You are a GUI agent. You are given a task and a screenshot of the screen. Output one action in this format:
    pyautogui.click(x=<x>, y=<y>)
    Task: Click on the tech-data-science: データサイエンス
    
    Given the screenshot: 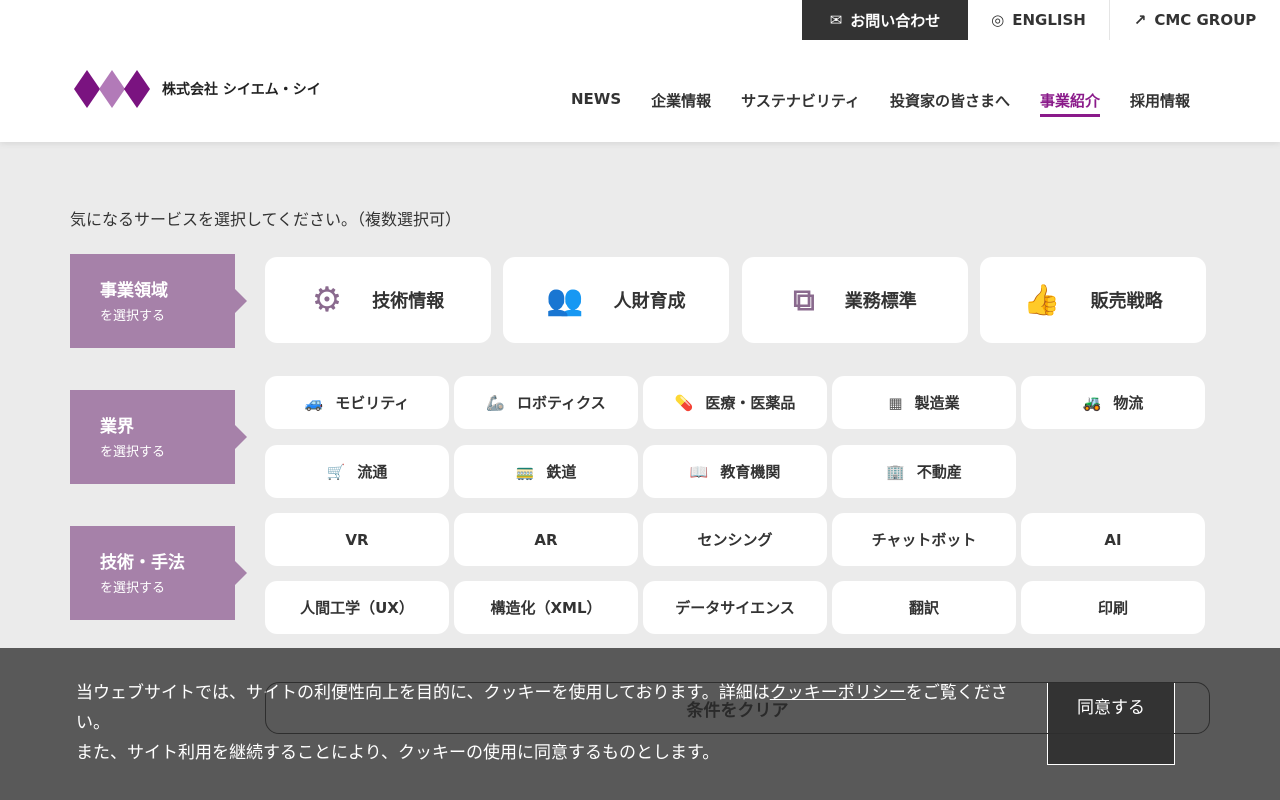 What is the action you would take?
    pyautogui.click(x=735, y=607)
    